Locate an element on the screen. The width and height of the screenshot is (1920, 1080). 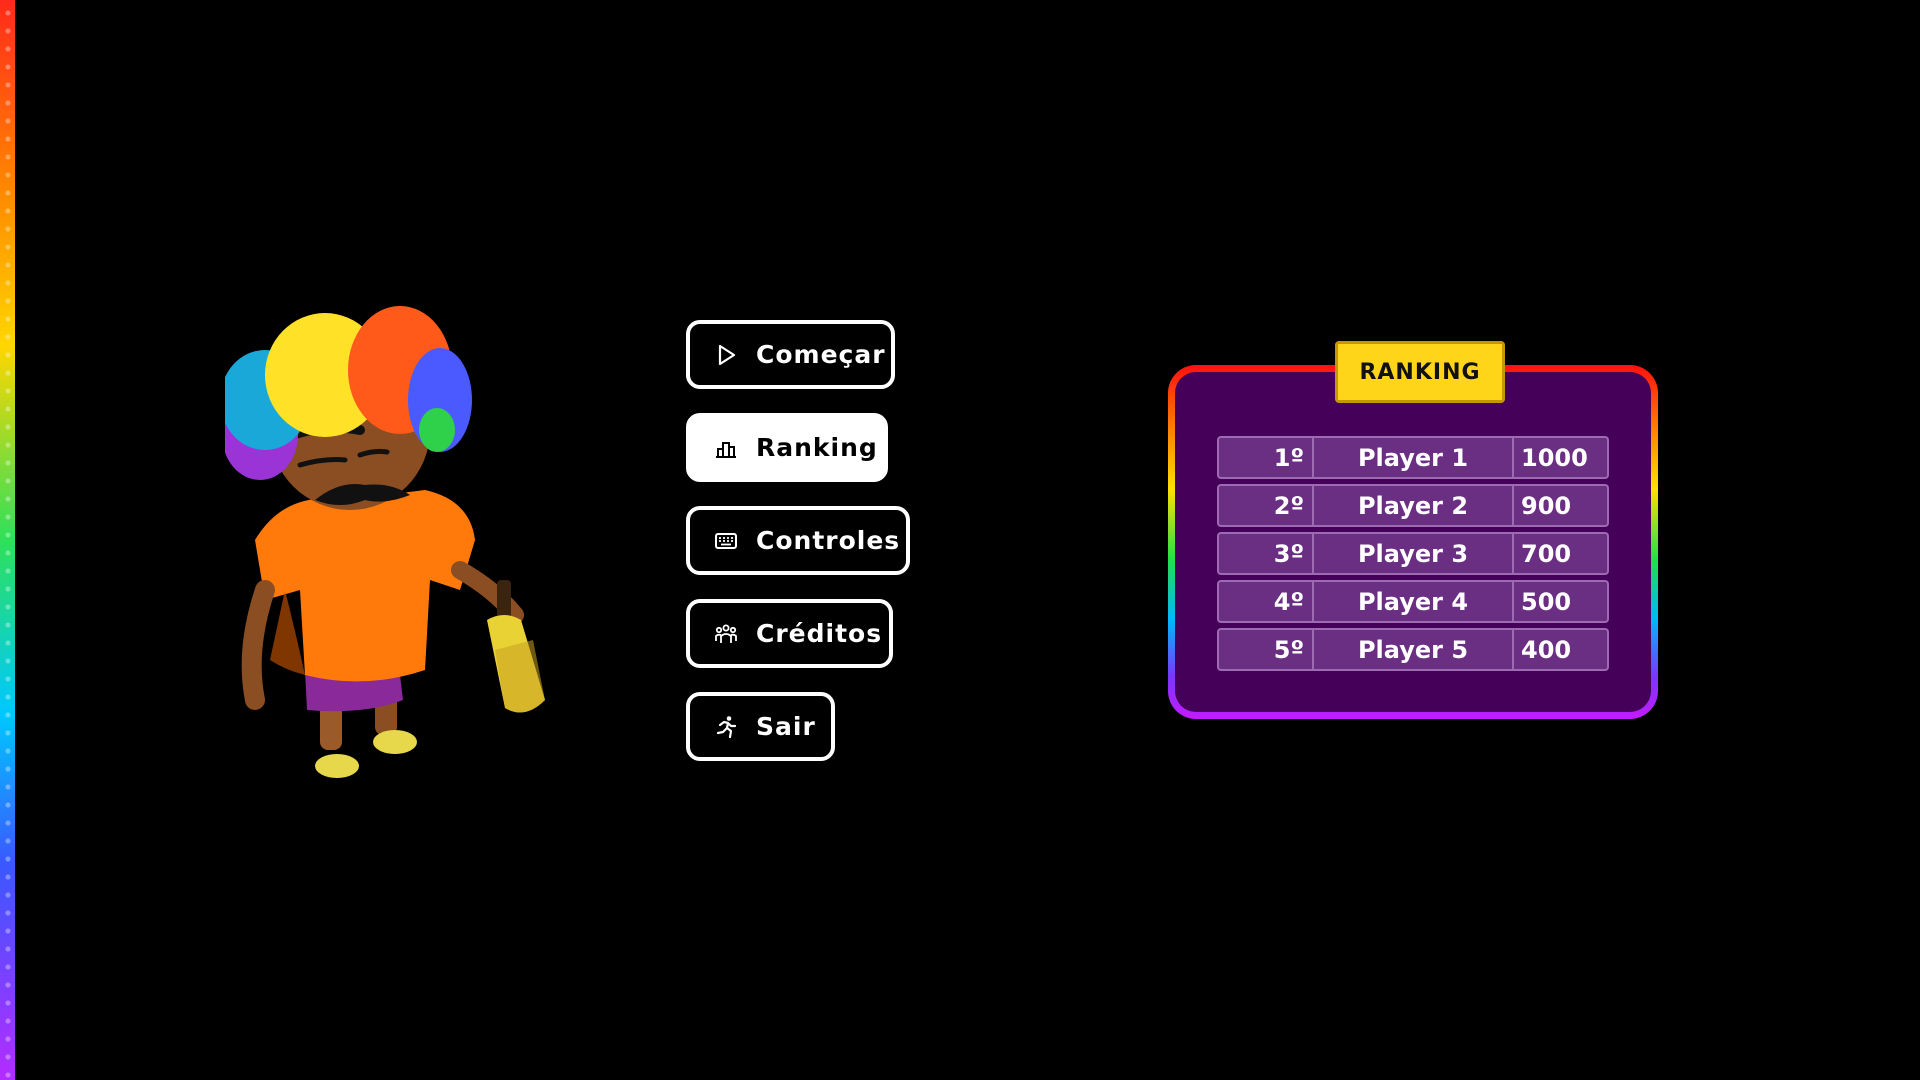
player-name-cell: Player 1 is located at coordinates (1414, 457).